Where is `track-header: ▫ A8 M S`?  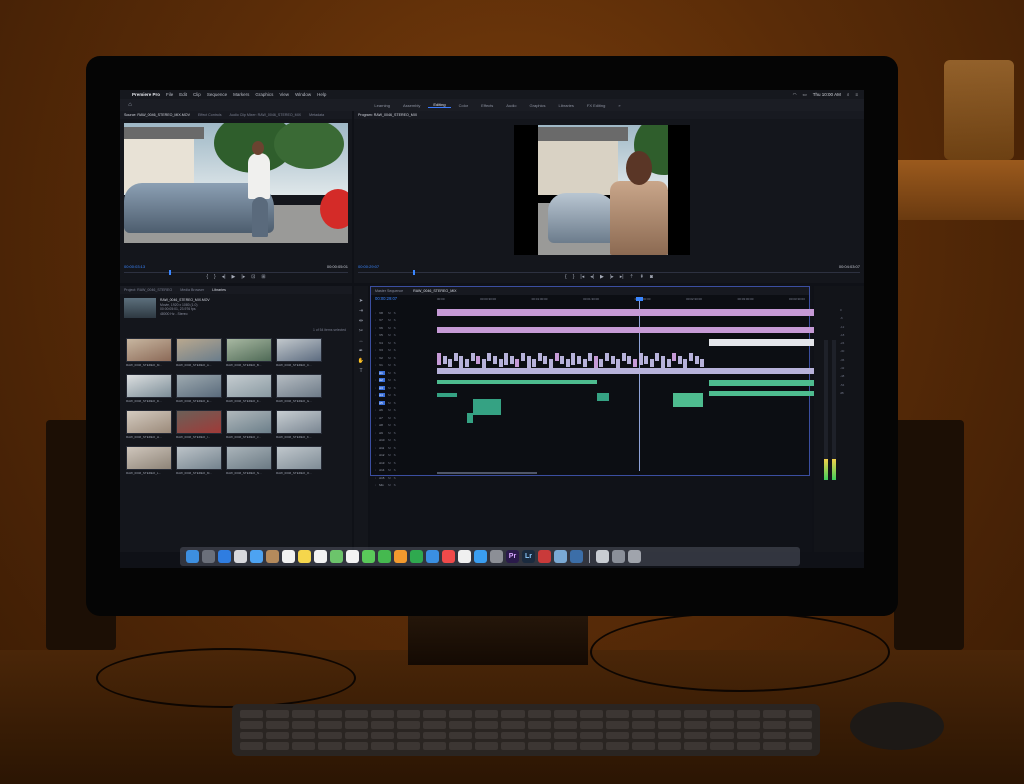 track-header: ▫ A8 M S is located at coordinates (405, 426).